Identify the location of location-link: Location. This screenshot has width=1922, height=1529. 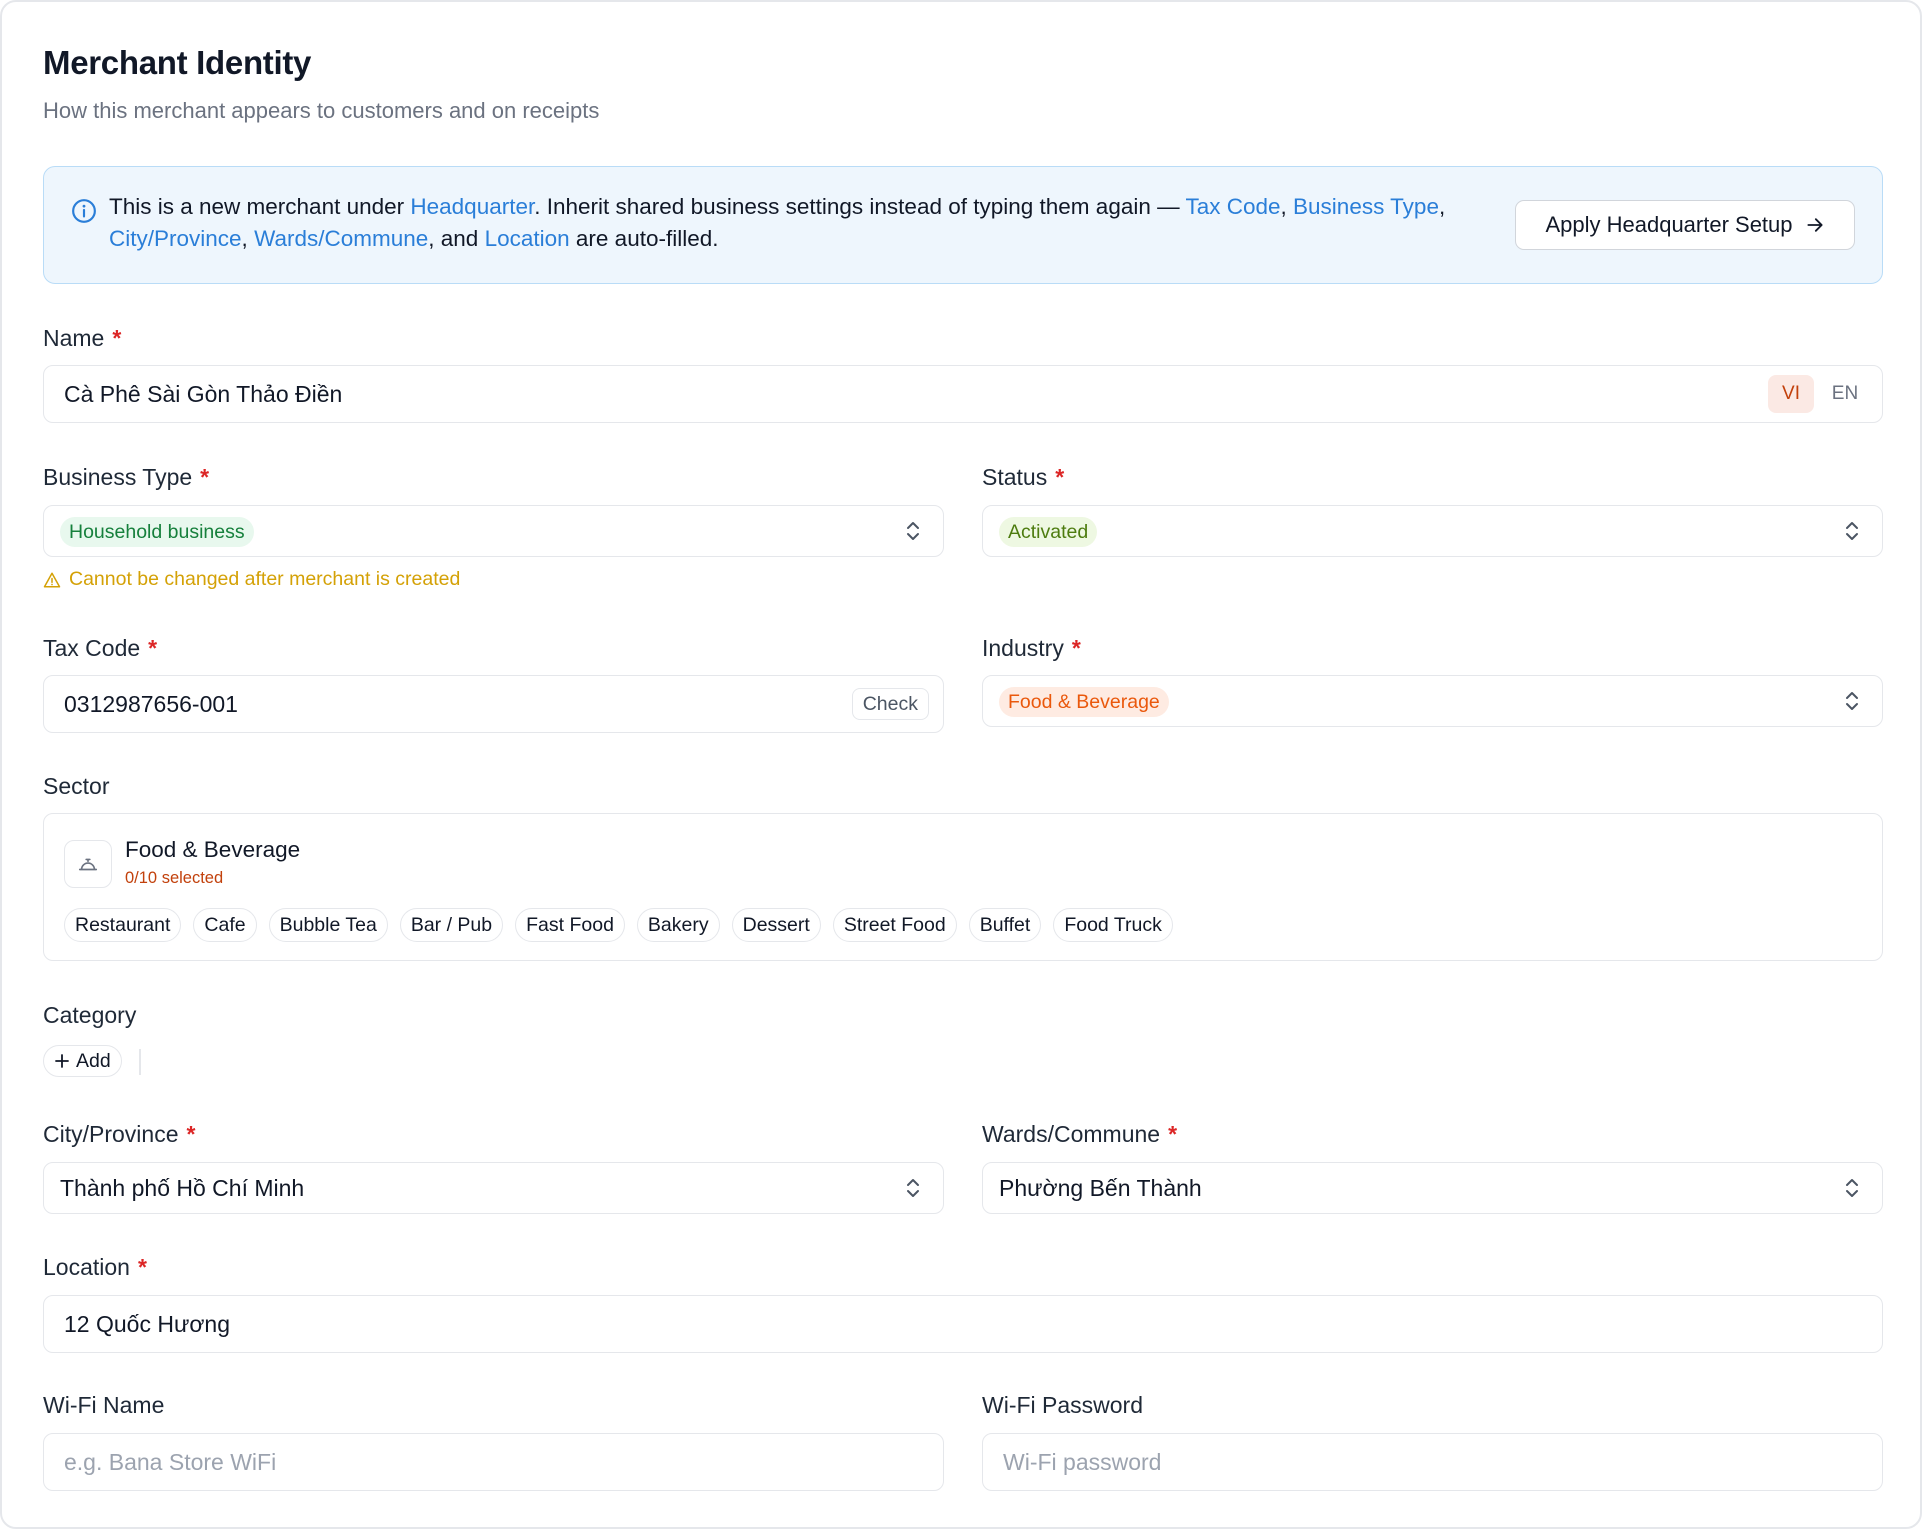
(527, 238).